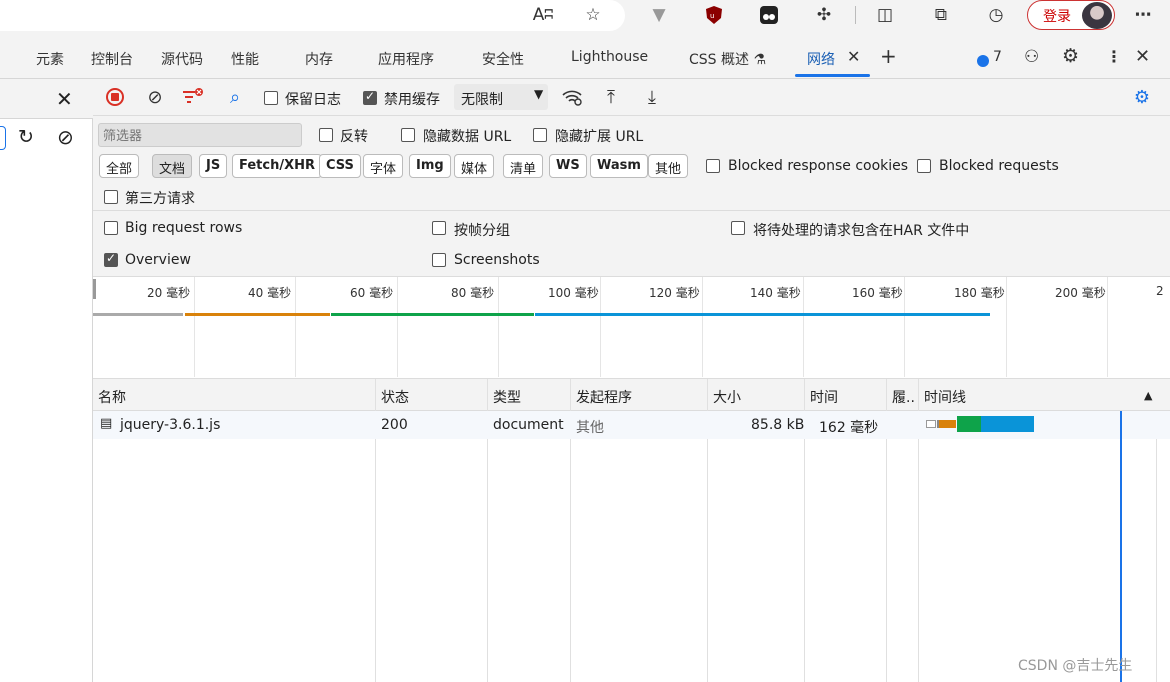 The height and width of the screenshot is (682, 1170). What do you see at coordinates (568, 166) in the screenshot?
I see `chip-ws: WS` at bounding box center [568, 166].